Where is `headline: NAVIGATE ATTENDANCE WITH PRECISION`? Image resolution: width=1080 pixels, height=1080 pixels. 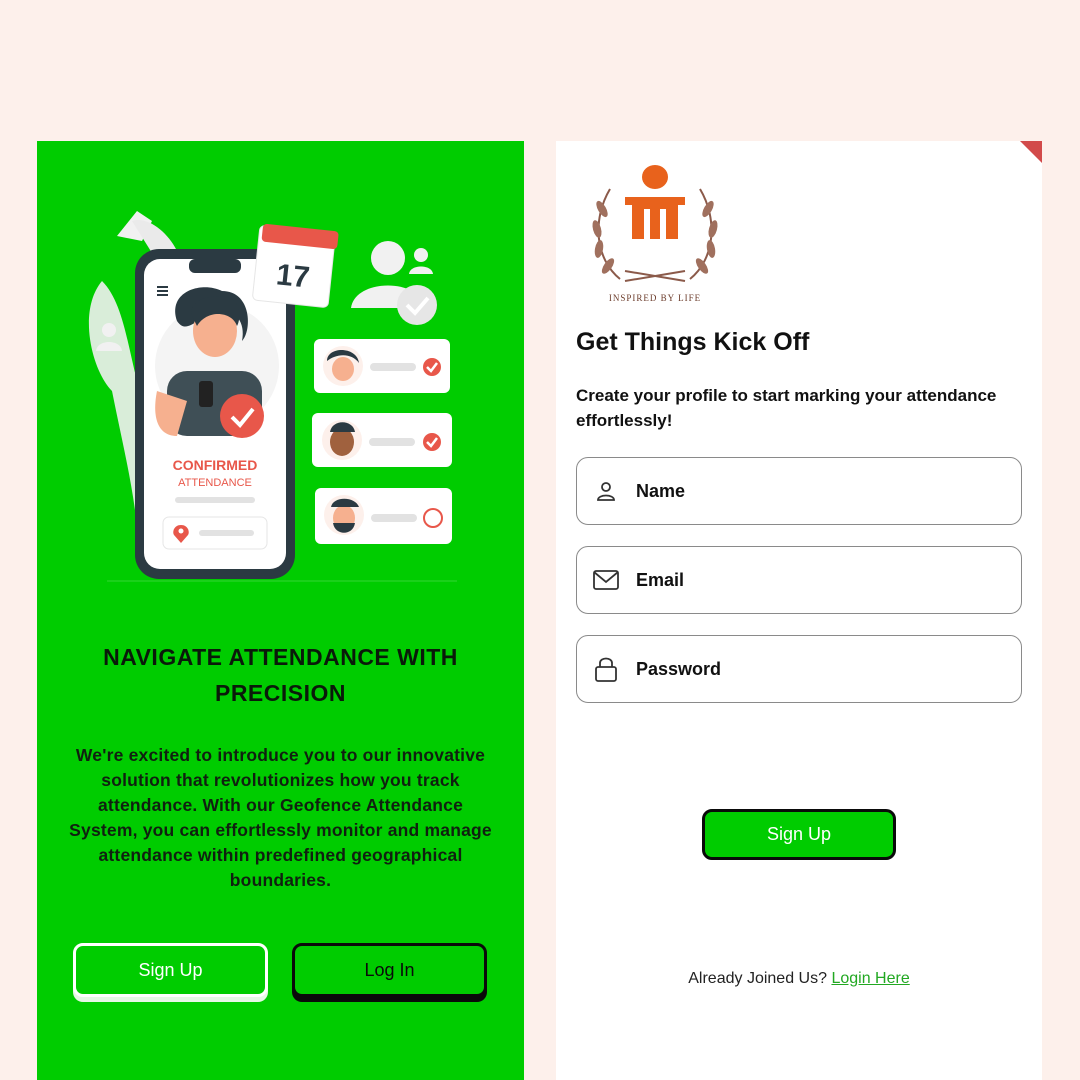
headline: NAVIGATE ATTENDANCE WITH PRECISION is located at coordinates (280, 675).